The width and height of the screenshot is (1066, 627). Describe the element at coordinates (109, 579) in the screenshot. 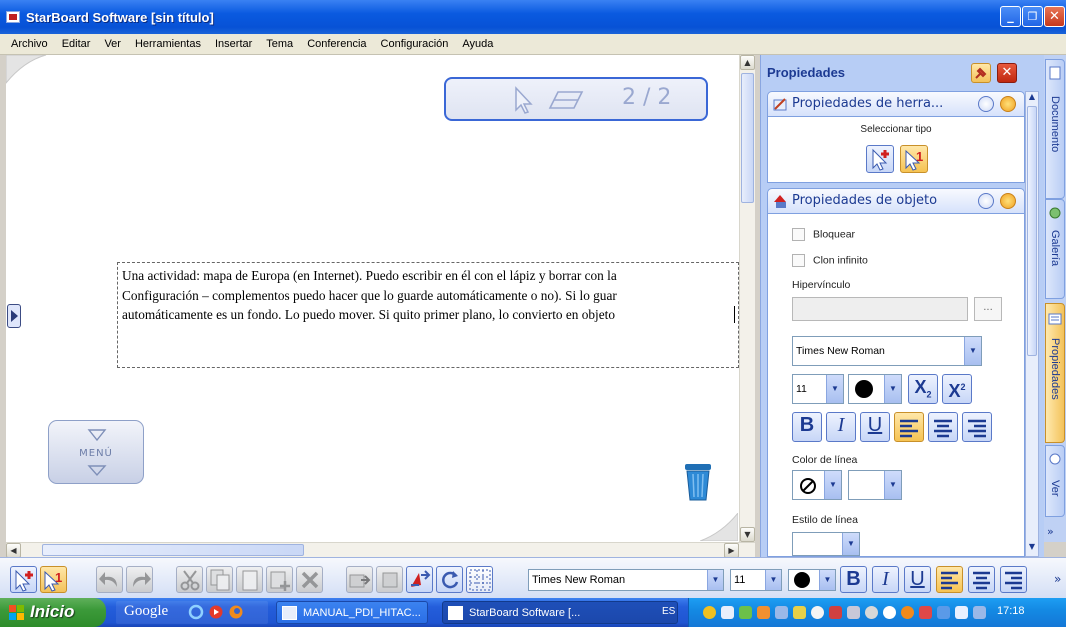

I see `undo-button` at that location.